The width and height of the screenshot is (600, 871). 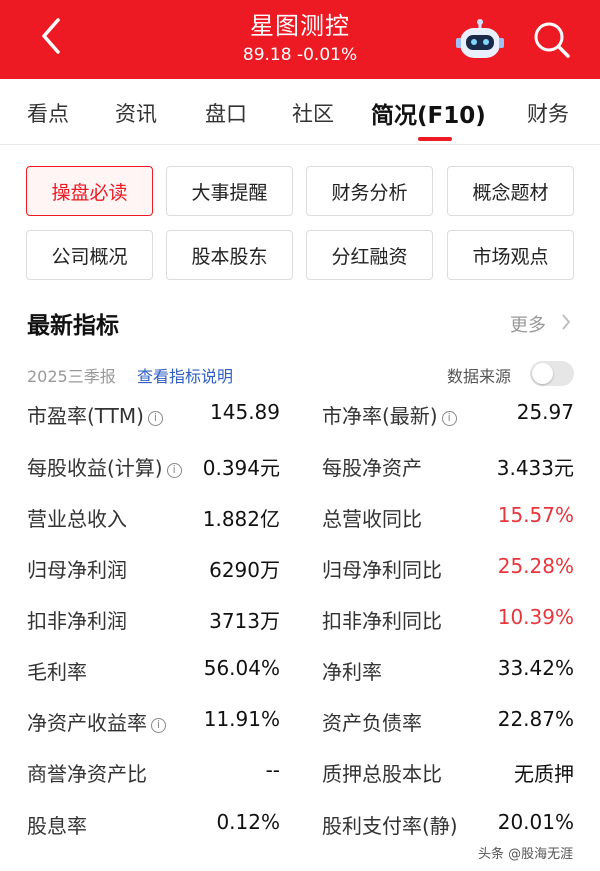 What do you see at coordinates (369, 191) in the screenshot?
I see `button-financial-analysis: 财务分析` at bounding box center [369, 191].